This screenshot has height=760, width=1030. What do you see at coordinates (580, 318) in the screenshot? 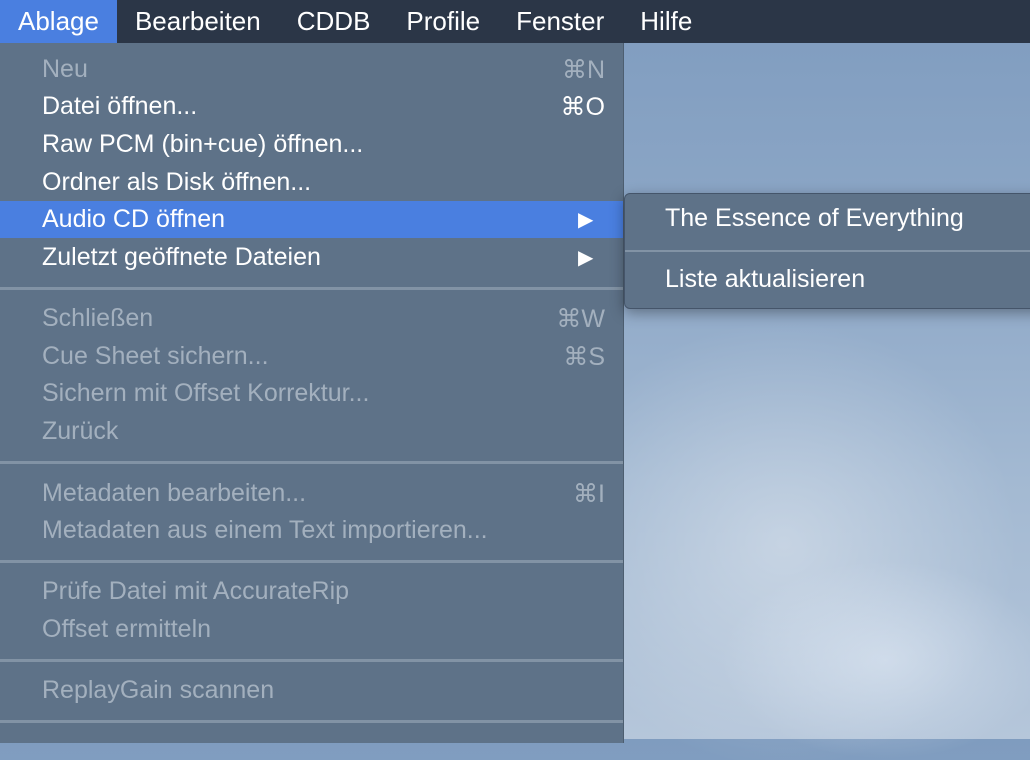
I see `shortcut-label: ⌘W` at bounding box center [580, 318].